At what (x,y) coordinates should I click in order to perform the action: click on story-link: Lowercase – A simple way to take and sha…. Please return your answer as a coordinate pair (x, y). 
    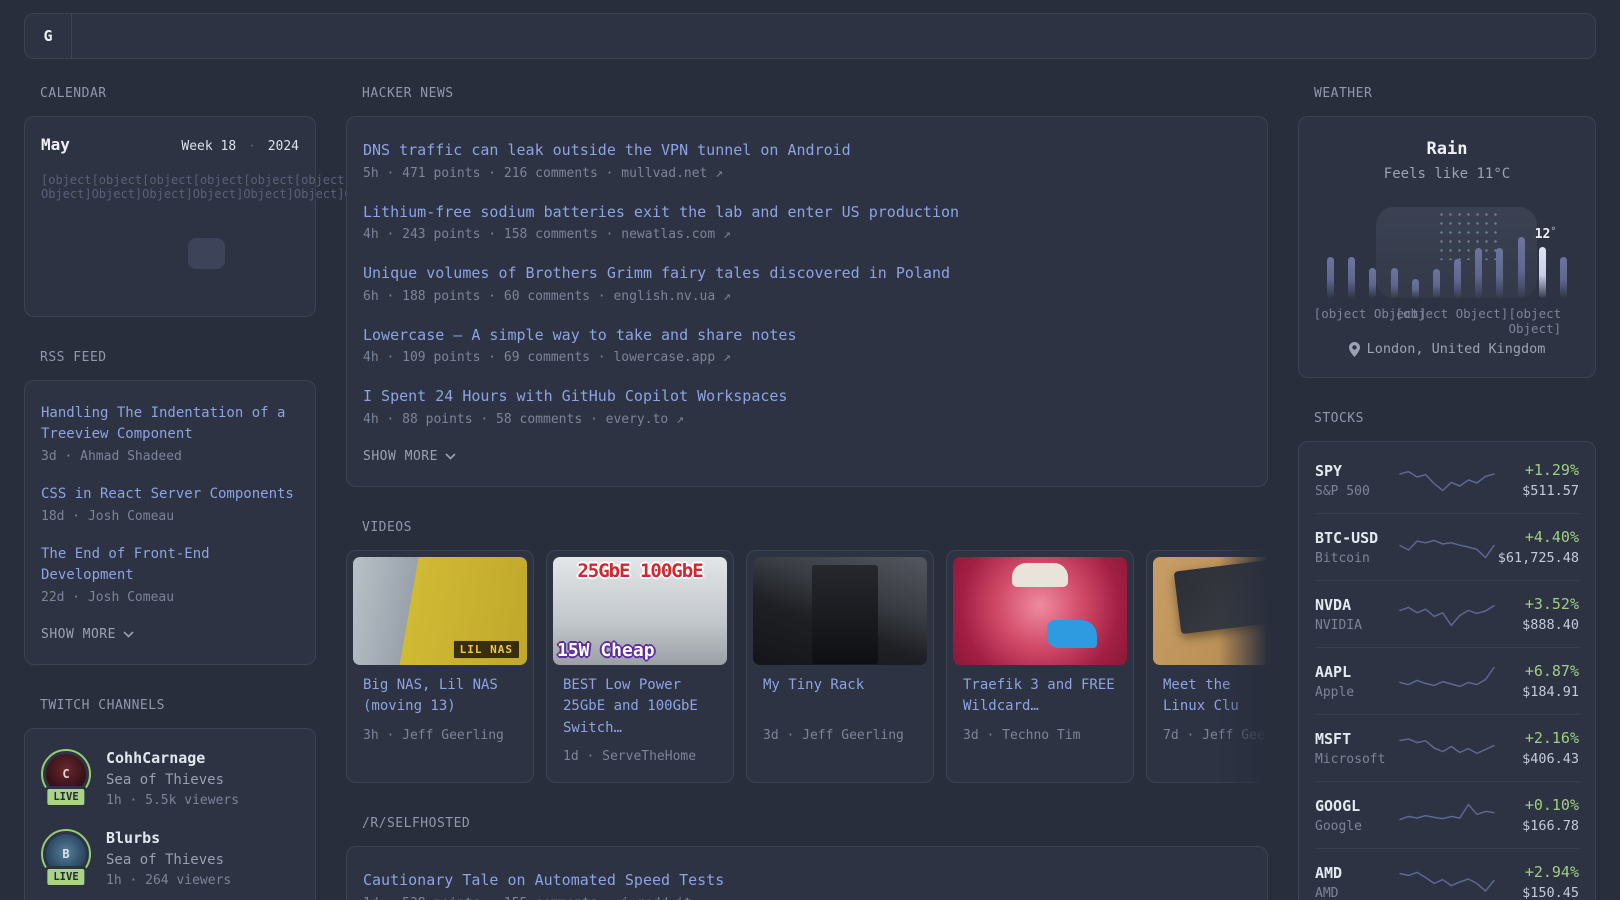
    Looking at the image, I should click on (807, 335).